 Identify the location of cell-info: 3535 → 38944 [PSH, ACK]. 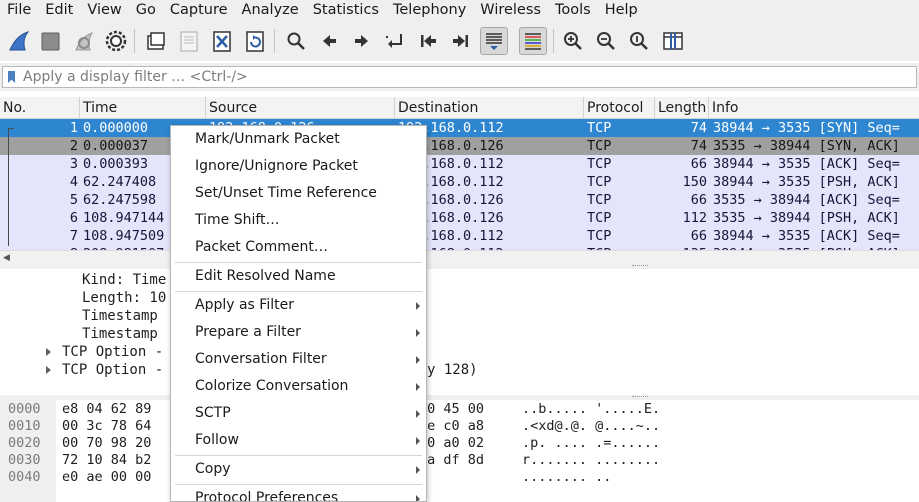
(806, 218).